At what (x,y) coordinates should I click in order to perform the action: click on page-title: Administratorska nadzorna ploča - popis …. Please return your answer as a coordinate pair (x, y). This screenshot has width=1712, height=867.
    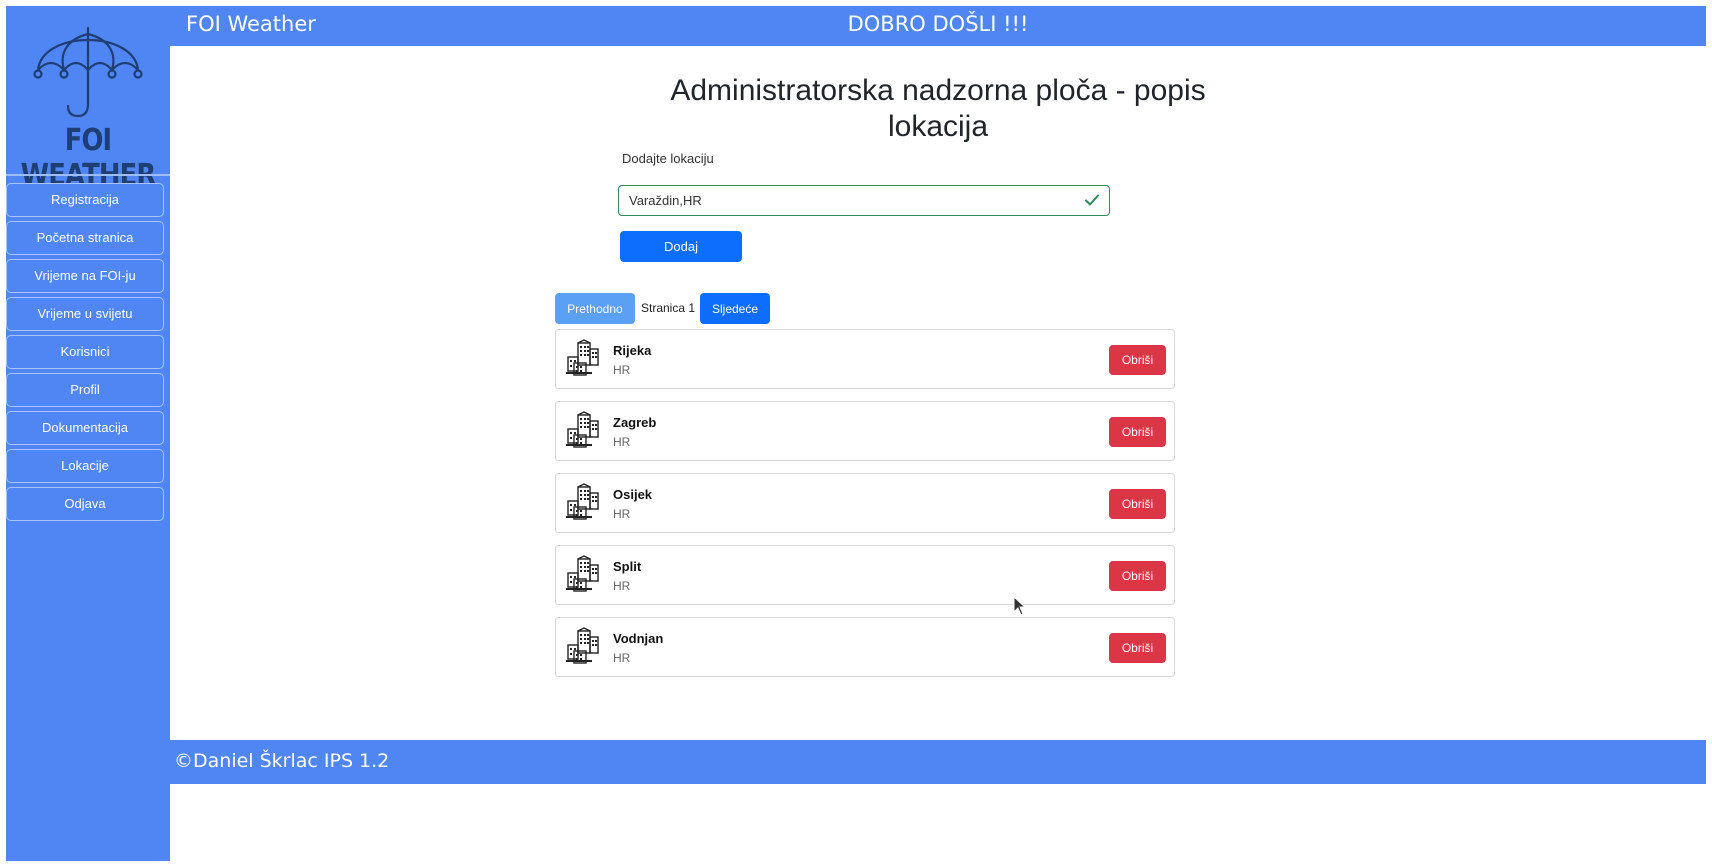
    Looking at the image, I should click on (938, 109).